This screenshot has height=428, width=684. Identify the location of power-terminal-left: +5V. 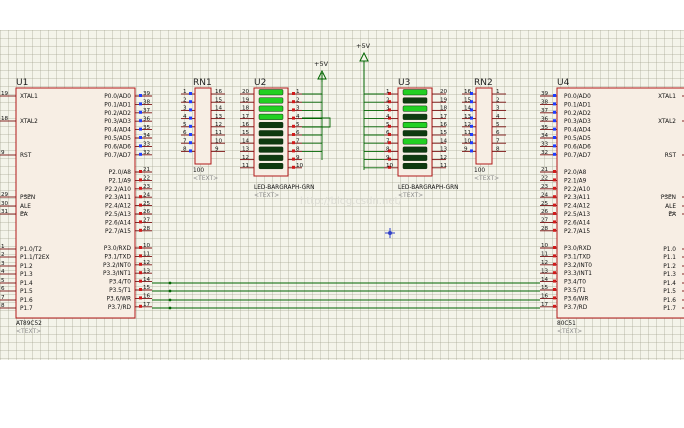
(321, 71).